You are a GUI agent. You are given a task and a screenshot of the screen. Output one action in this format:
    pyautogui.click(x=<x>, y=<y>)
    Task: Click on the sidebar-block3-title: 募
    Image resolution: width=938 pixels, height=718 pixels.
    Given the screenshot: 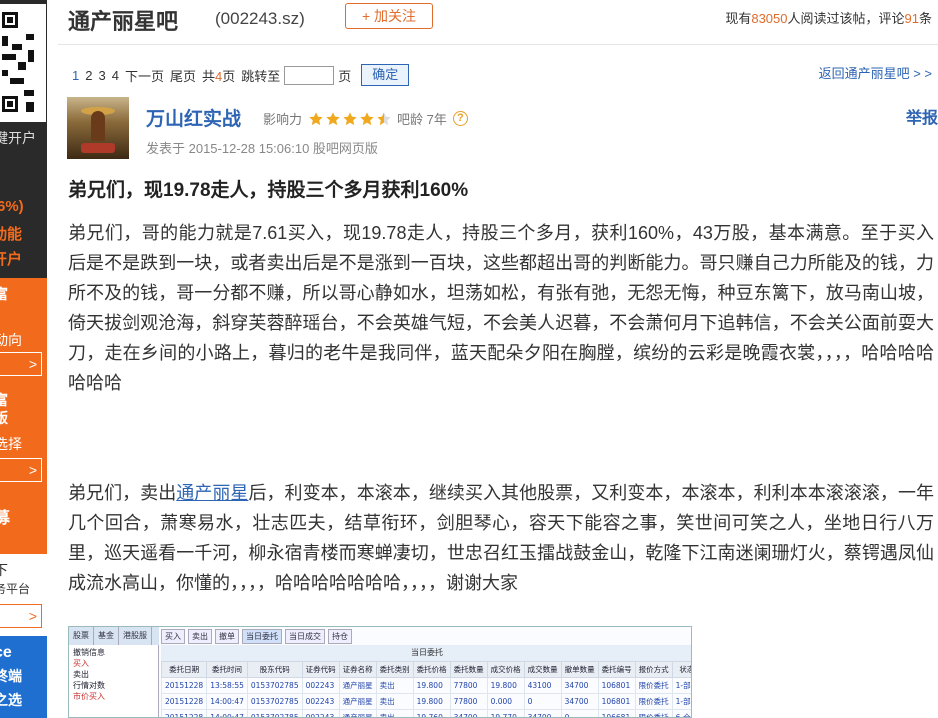 What is the action you would take?
    pyautogui.click(x=5, y=518)
    